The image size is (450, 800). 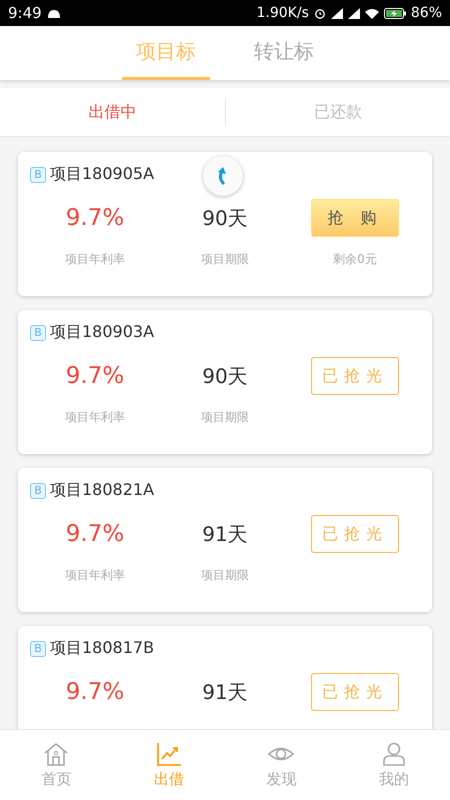 I want to click on buy-button: 抢 购, so click(x=355, y=218).